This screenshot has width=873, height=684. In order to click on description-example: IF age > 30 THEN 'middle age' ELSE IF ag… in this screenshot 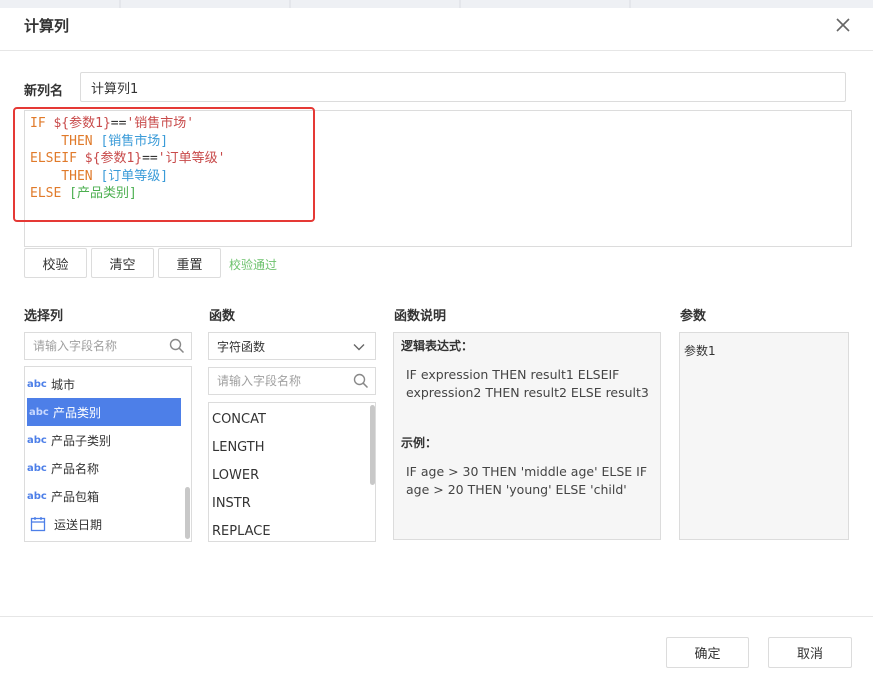, I will do `click(531, 481)`.